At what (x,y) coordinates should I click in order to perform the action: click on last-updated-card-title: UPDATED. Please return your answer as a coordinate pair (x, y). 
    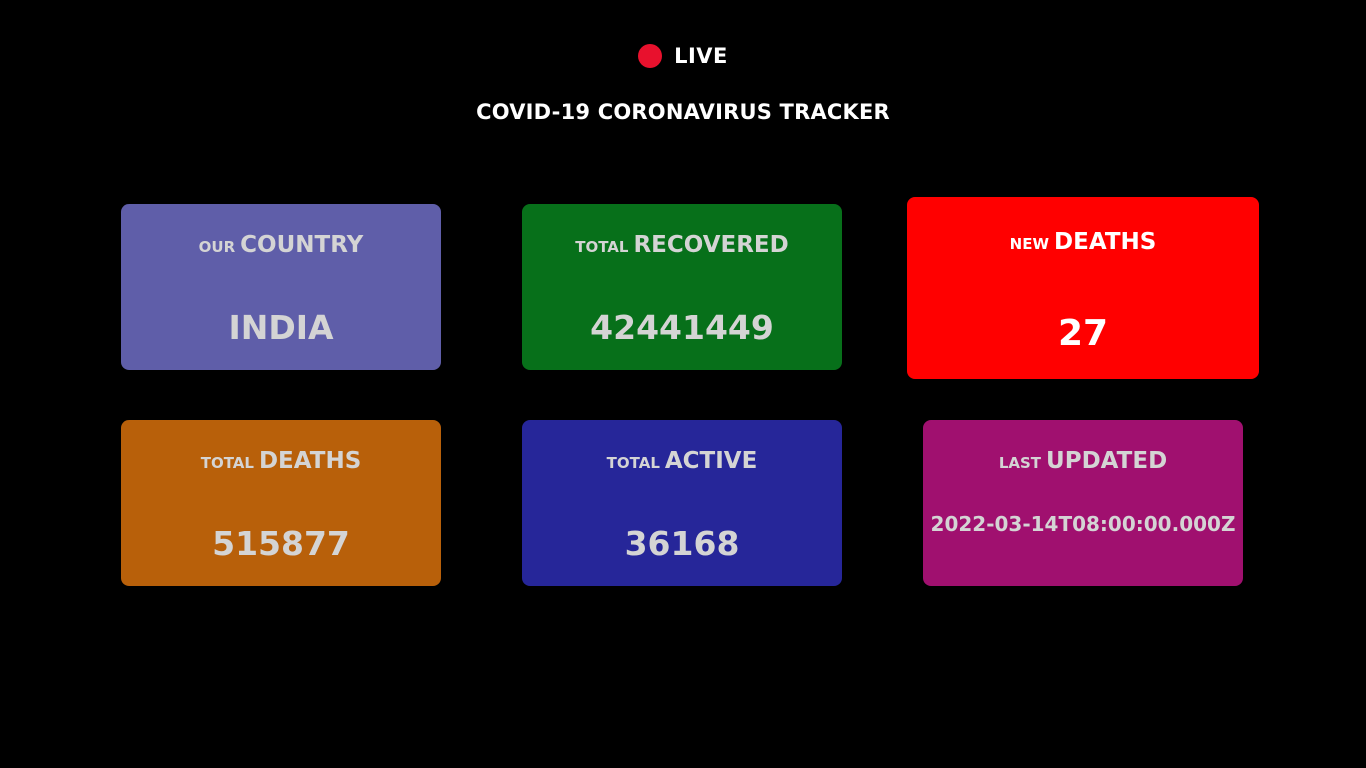
    Looking at the image, I should click on (1107, 461).